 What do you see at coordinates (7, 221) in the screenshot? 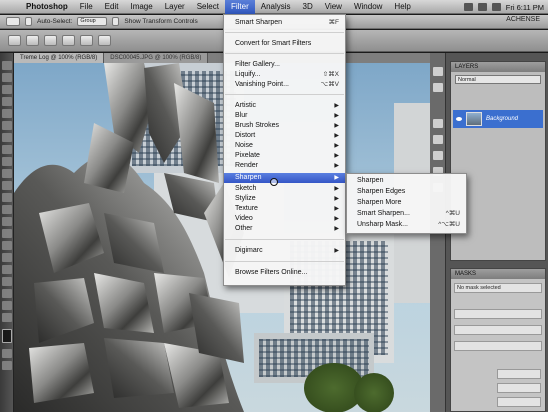
I see `dodge-tool-icon` at bounding box center [7, 221].